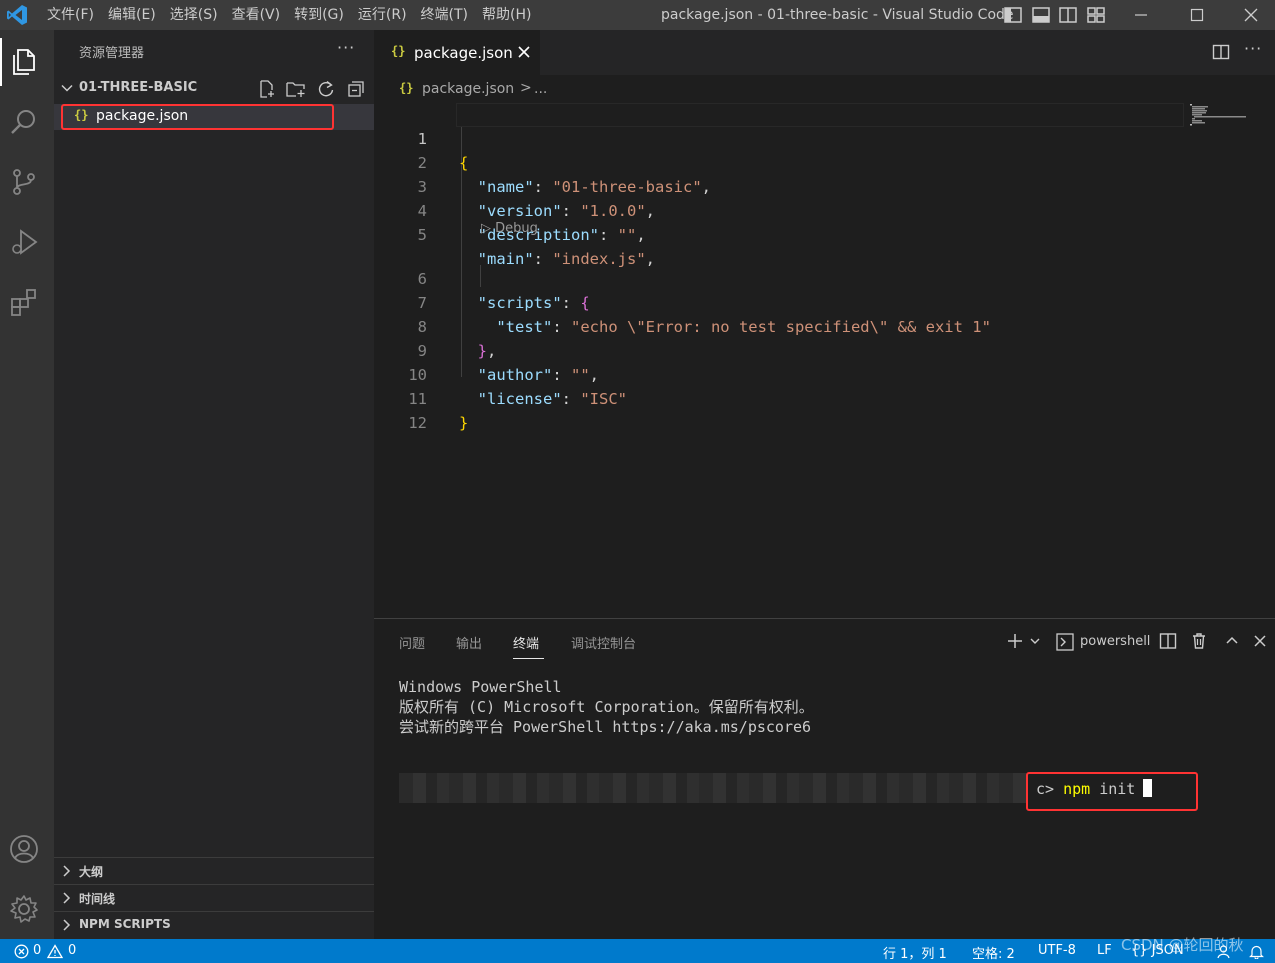  What do you see at coordinates (24, 302) in the screenshot?
I see `extensions-icon` at bounding box center [24, 302].